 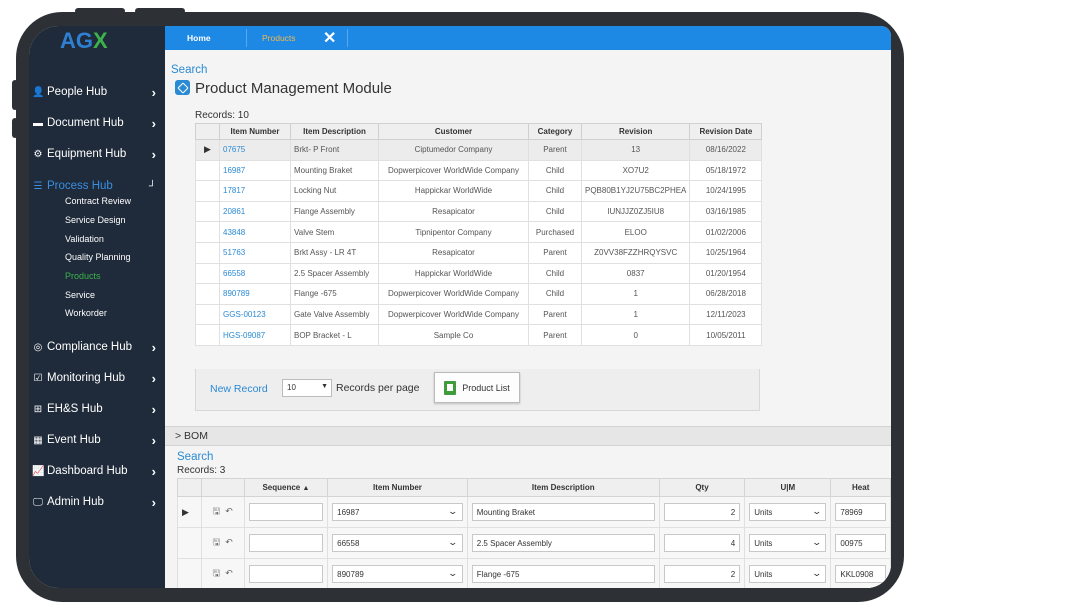 I want to click on new-record-link: New Record, so click(x=239, y=389).